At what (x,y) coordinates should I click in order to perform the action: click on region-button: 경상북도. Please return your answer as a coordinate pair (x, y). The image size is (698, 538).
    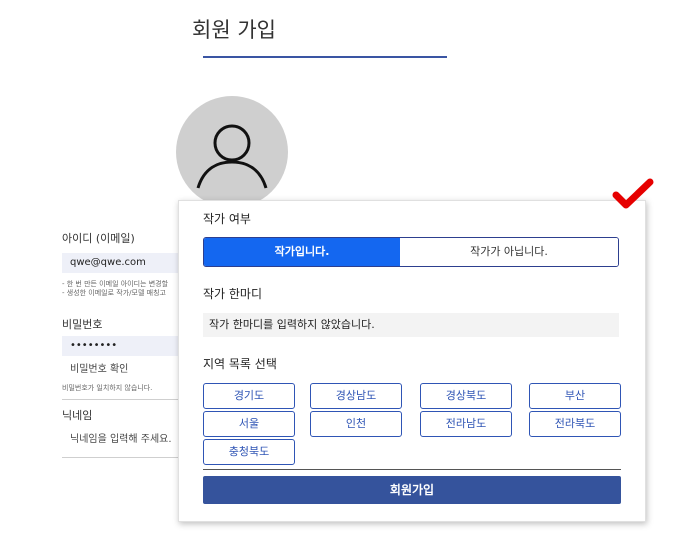
    Looking at the image, I should click on (466, 396).